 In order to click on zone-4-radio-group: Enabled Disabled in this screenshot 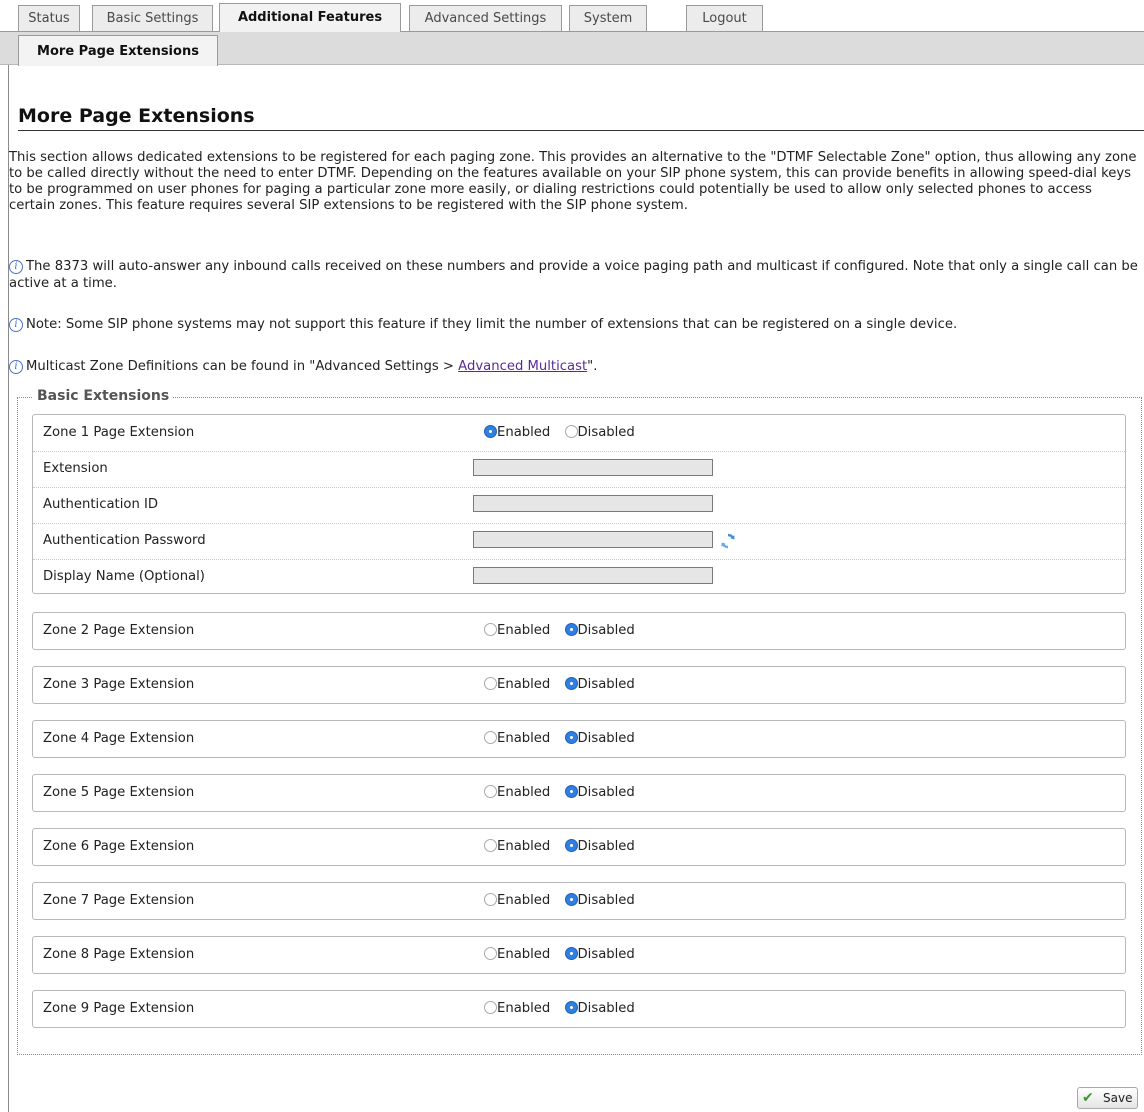, I will do `click(564, 738)`.